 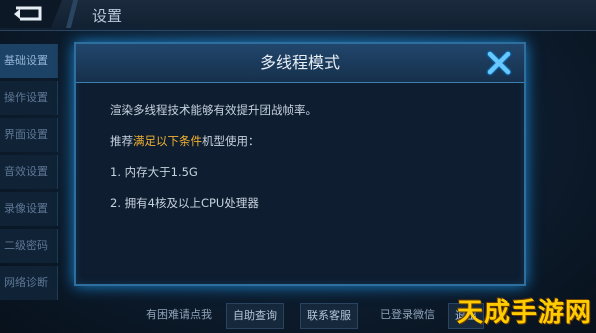 What do you see at coordinates (29, 98) in the screenshot?
I see `sidebar-item-controls: 操作设置` at bounding box center [29, 98].